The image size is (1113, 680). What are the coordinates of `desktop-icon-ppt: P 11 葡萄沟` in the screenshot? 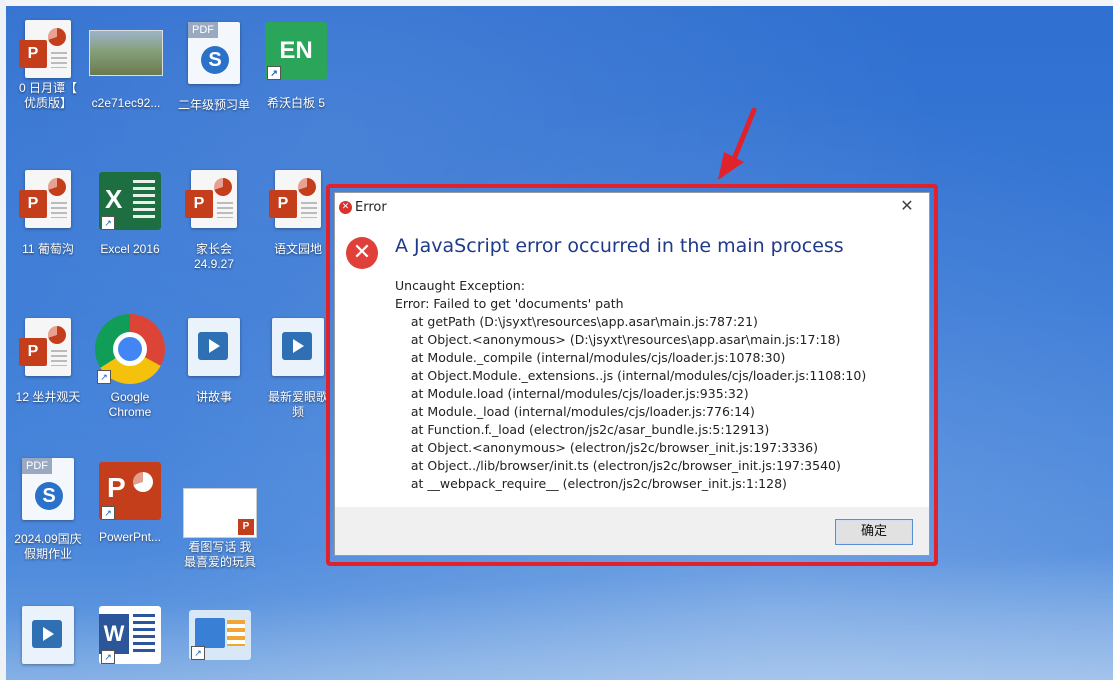 It's located at (48, 213).